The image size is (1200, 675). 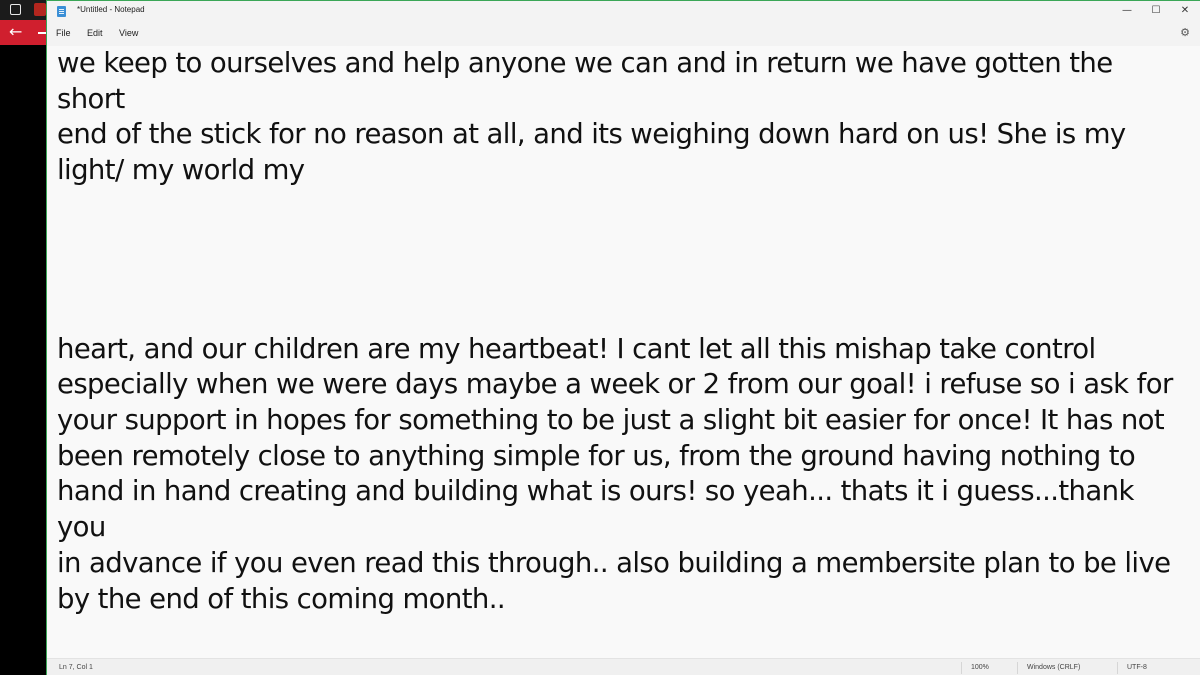 I want to click on notepad-icon, so click(x=61, y=11).